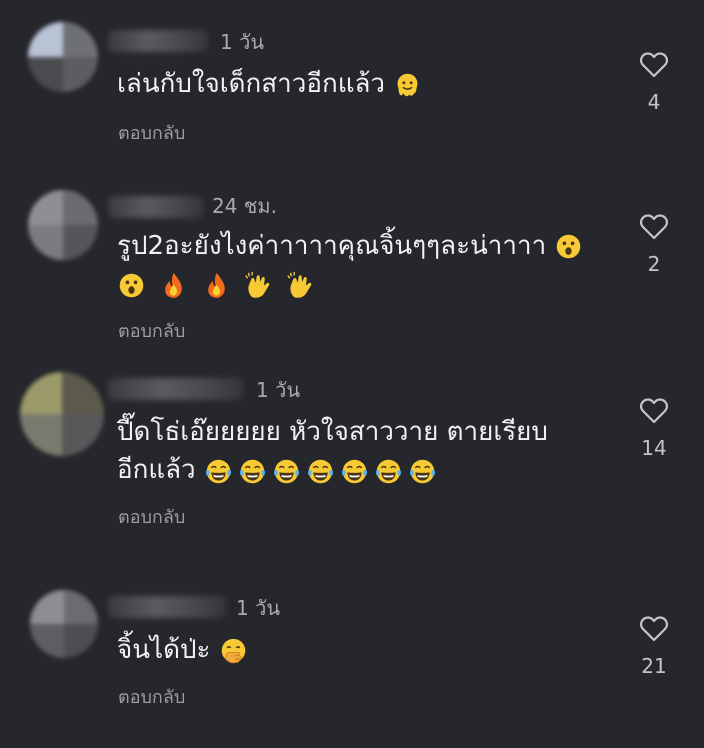  I want to click on like-group: 14, so click(654, 429).